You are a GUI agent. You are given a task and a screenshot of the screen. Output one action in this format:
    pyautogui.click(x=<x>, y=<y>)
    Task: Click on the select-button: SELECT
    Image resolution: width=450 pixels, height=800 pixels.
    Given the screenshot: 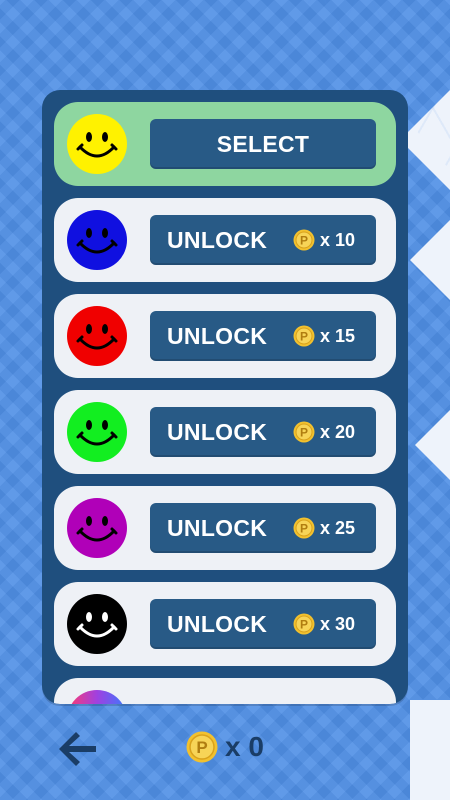 What is the action you would take?
    pyautogui.click(x=263, y=144)
    